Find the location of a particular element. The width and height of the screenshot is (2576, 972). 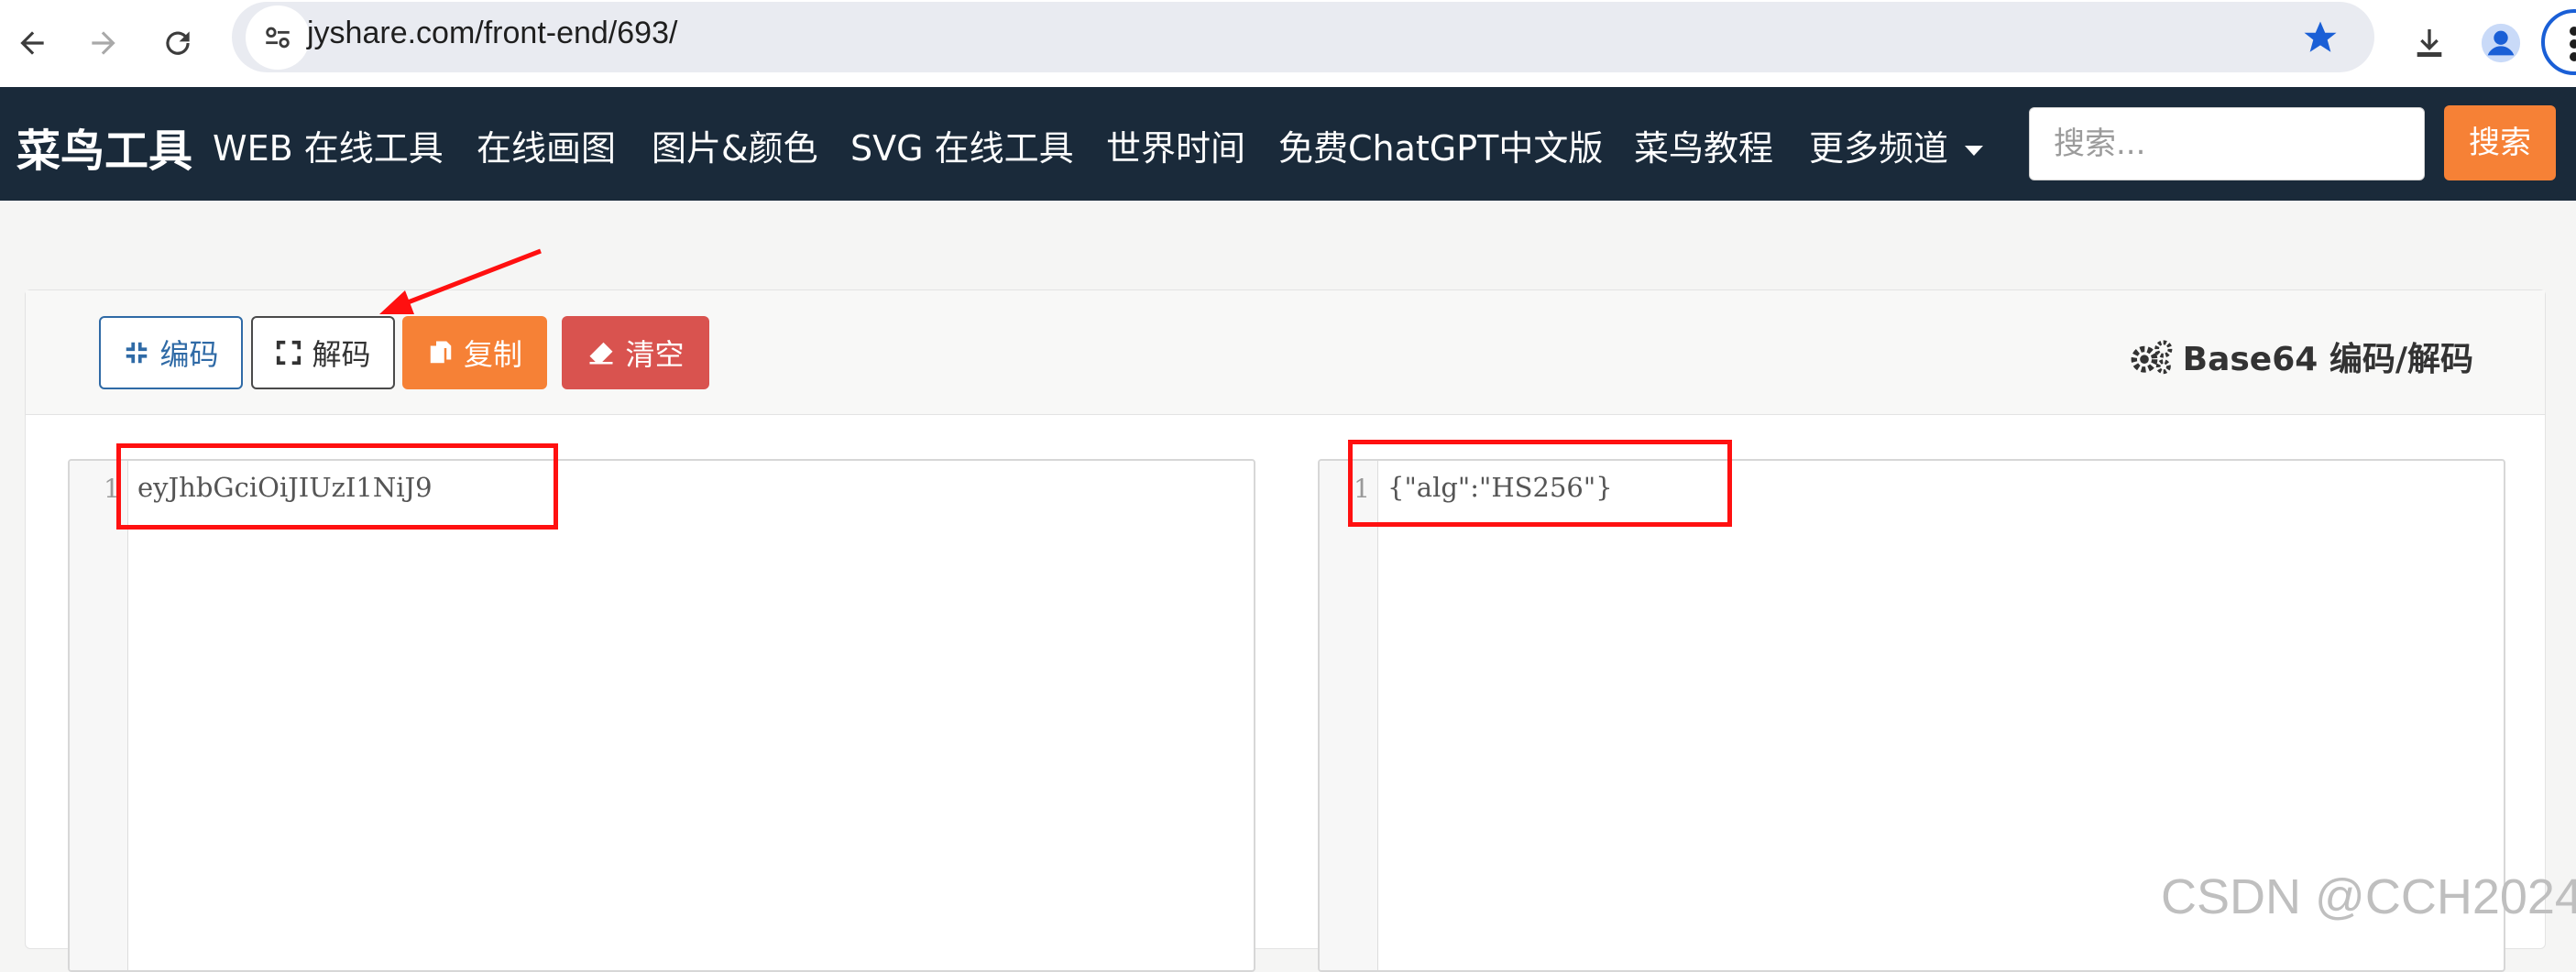

nav-item-more: 更多频道 is located at coordinates (1896, 145).